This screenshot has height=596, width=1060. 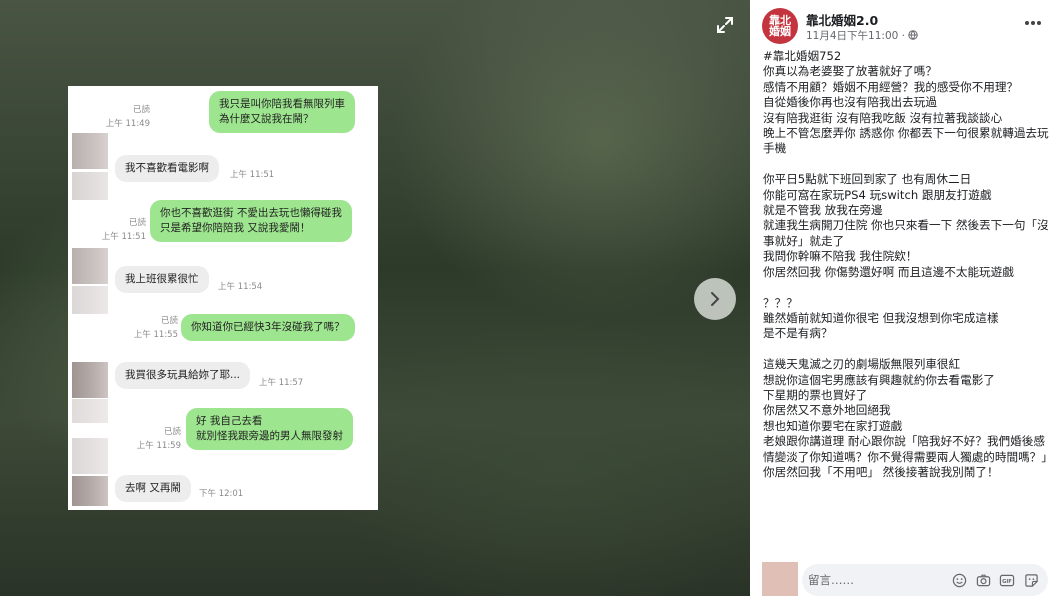 I want to click on expand-button, so click(x=725, y=25).